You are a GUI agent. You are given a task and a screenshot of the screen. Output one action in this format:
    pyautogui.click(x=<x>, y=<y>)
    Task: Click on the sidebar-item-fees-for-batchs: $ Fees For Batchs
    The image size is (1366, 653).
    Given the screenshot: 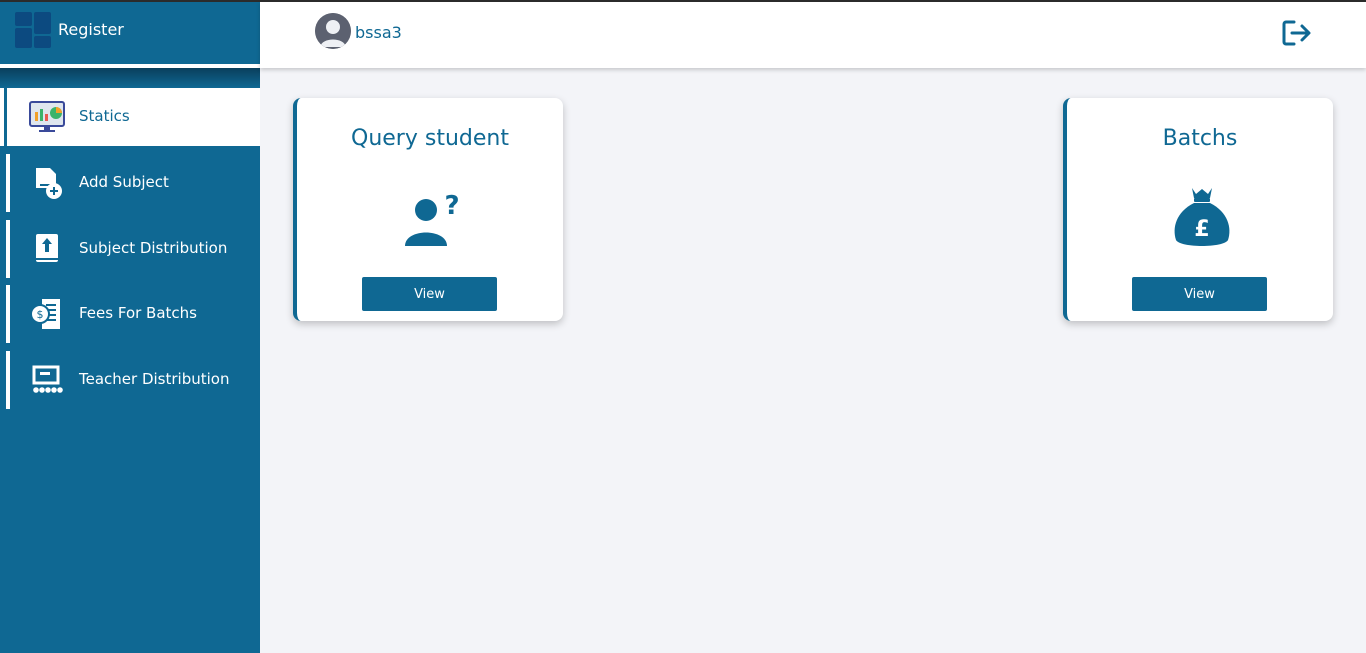 What is the action you would take?
    pyautogui.click(x=130, y=314)
    